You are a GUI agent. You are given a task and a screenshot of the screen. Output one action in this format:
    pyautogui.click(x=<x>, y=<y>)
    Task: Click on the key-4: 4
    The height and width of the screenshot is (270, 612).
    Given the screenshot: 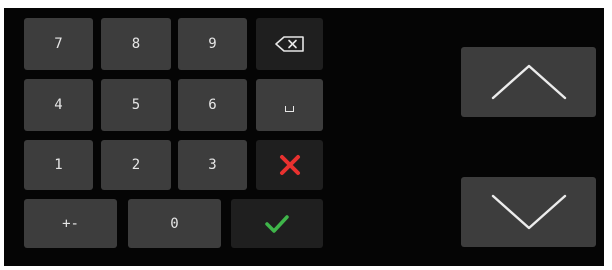 What is the action you would take?
    pyautogui.click(x=58, y=105)
    